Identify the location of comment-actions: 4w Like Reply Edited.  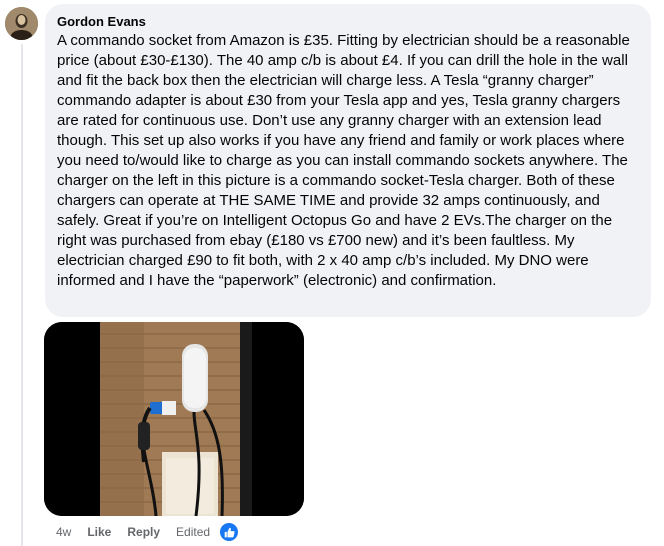
(147, 532).